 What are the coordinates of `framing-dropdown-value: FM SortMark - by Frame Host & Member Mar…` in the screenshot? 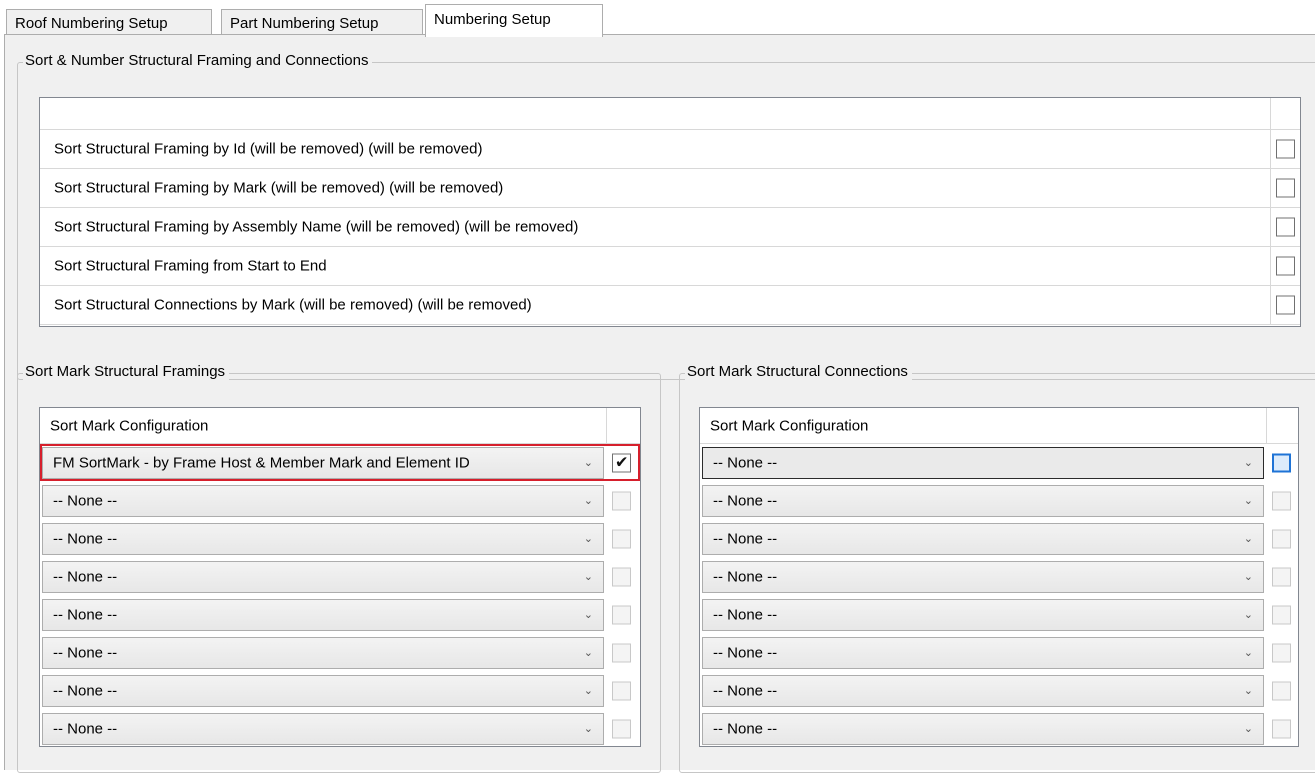 It's located at (261, 463).